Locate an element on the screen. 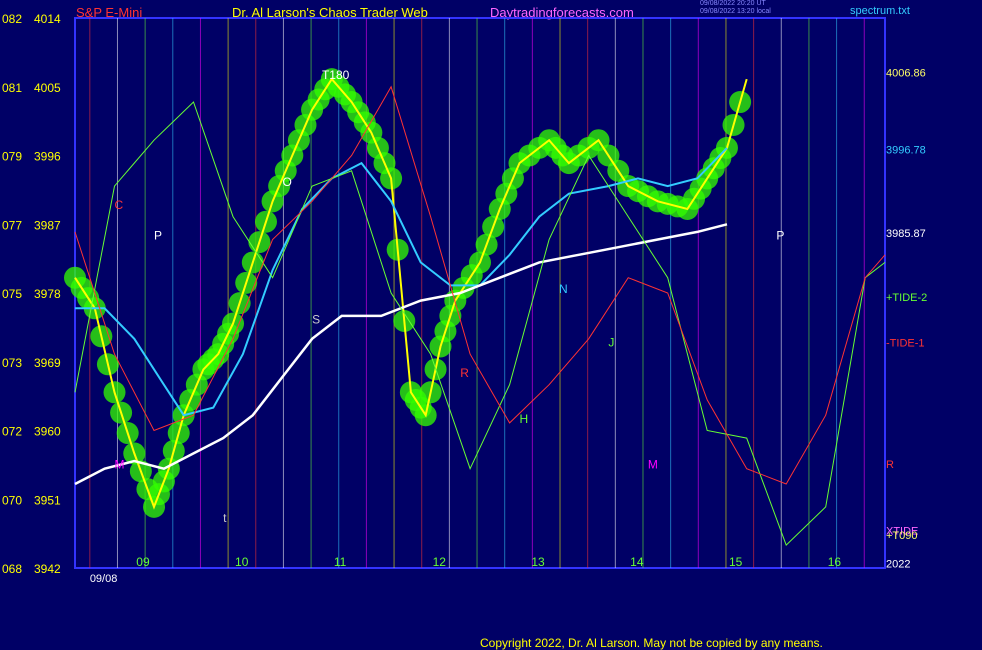 The image size is (982, 650). y-tick-right: 3978 is located at coordinates (47, 294).